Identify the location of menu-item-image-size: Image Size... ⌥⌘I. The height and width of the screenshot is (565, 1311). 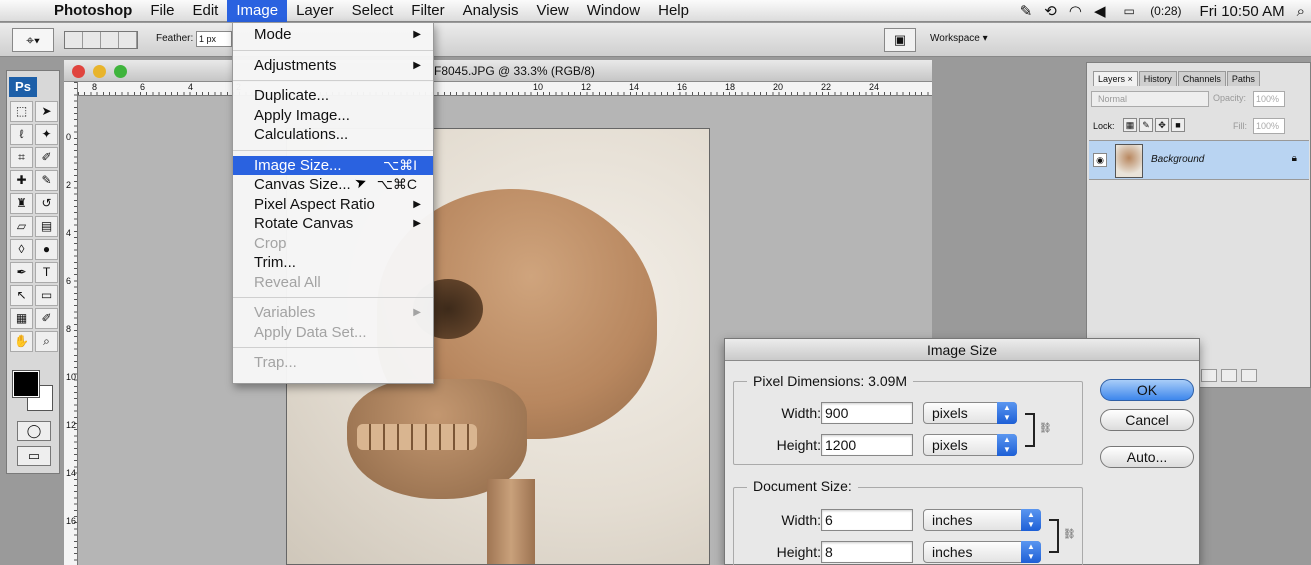
(333, 165).